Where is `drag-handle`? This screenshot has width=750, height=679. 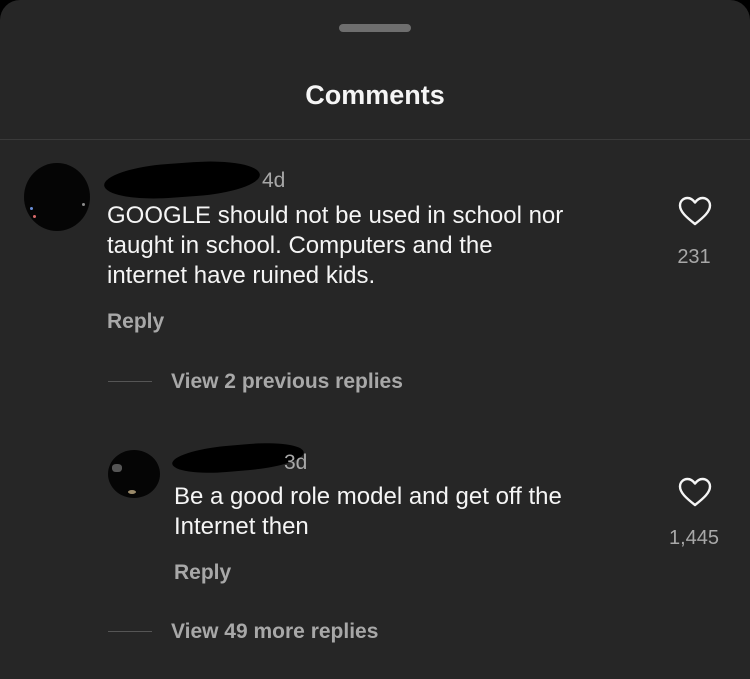
drag-handle is located at coordinates (375, 28).